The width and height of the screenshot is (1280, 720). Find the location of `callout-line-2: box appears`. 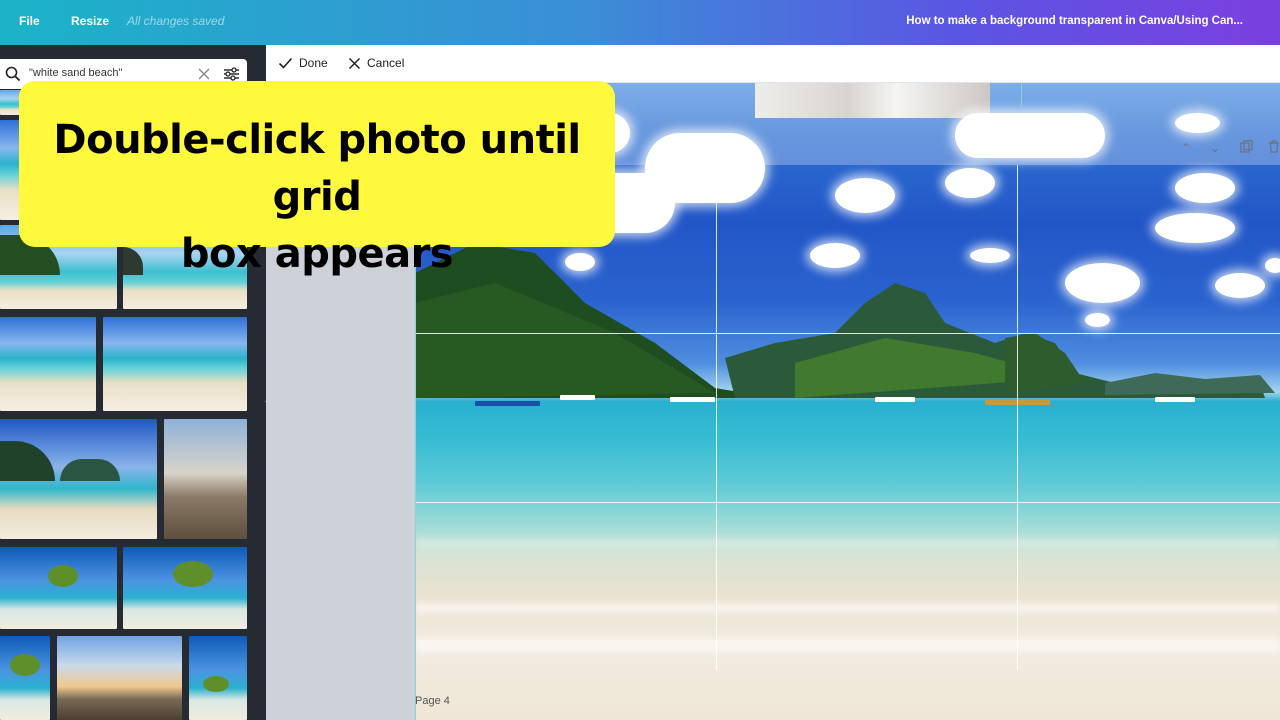

callout-line-2: box appears is located at coordinates (317, 254).